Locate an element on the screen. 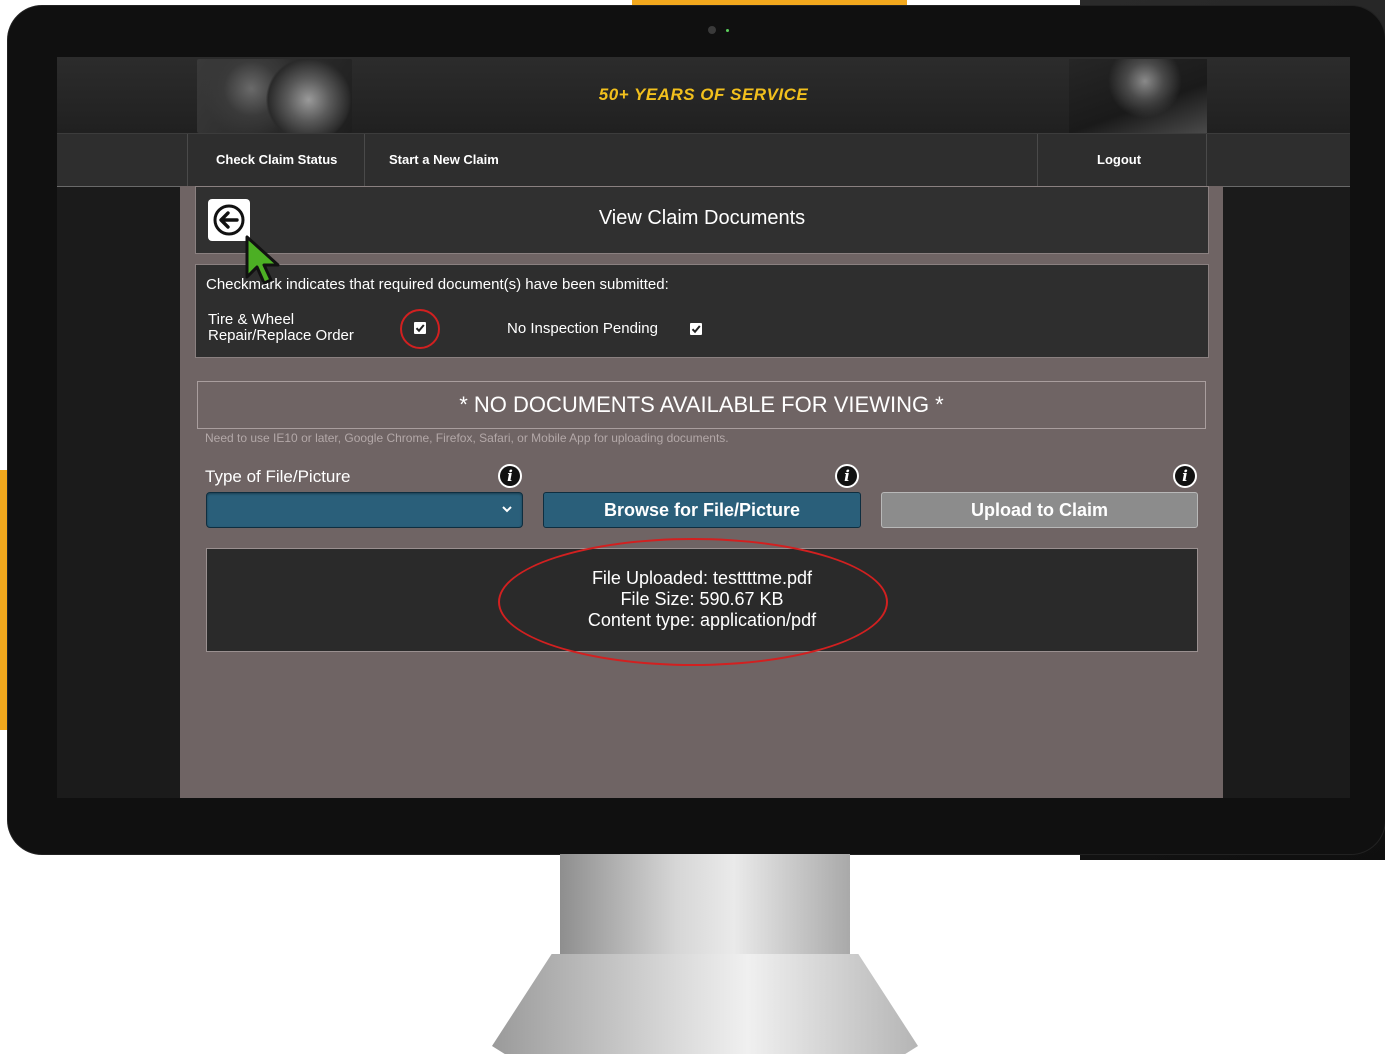 This screenshot has height=1063, width=1385. browse-file-button: Browse for File/Picture is located at coordinates (702, 510).